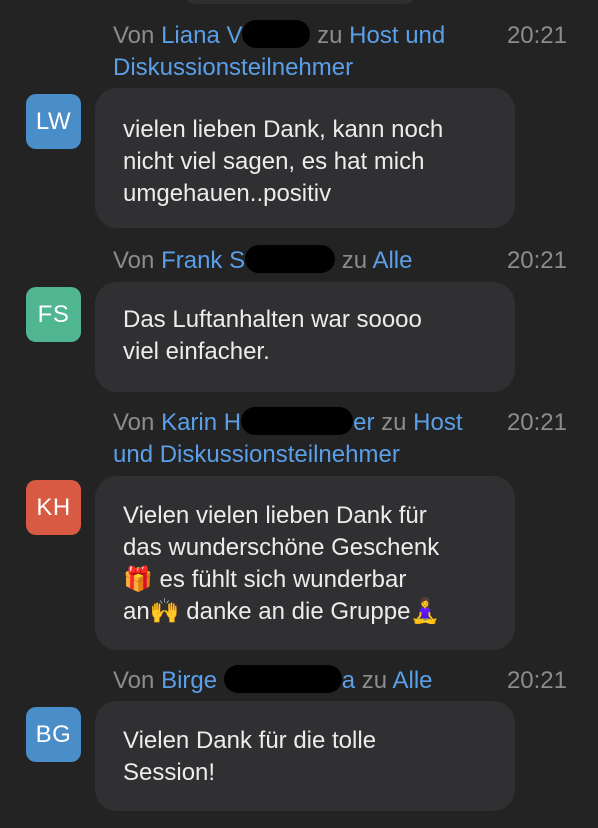 This screenshot has width=598, height=828. I want to click on sender-name: Karin H, so click(201, 422).